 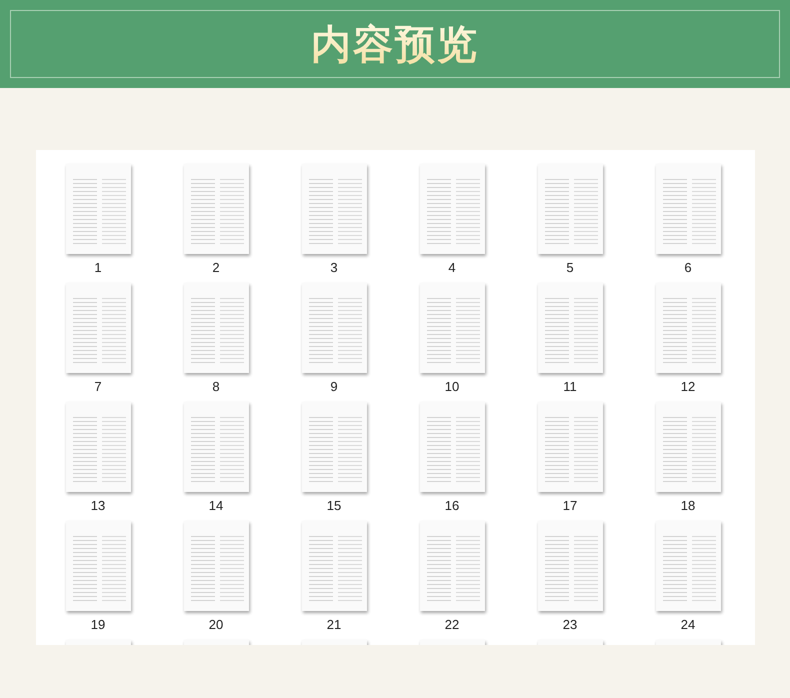 What do you see at coordinates (98, 386) in the screenshot?
I see `page-number: 7` at bounding box center [98, 386].